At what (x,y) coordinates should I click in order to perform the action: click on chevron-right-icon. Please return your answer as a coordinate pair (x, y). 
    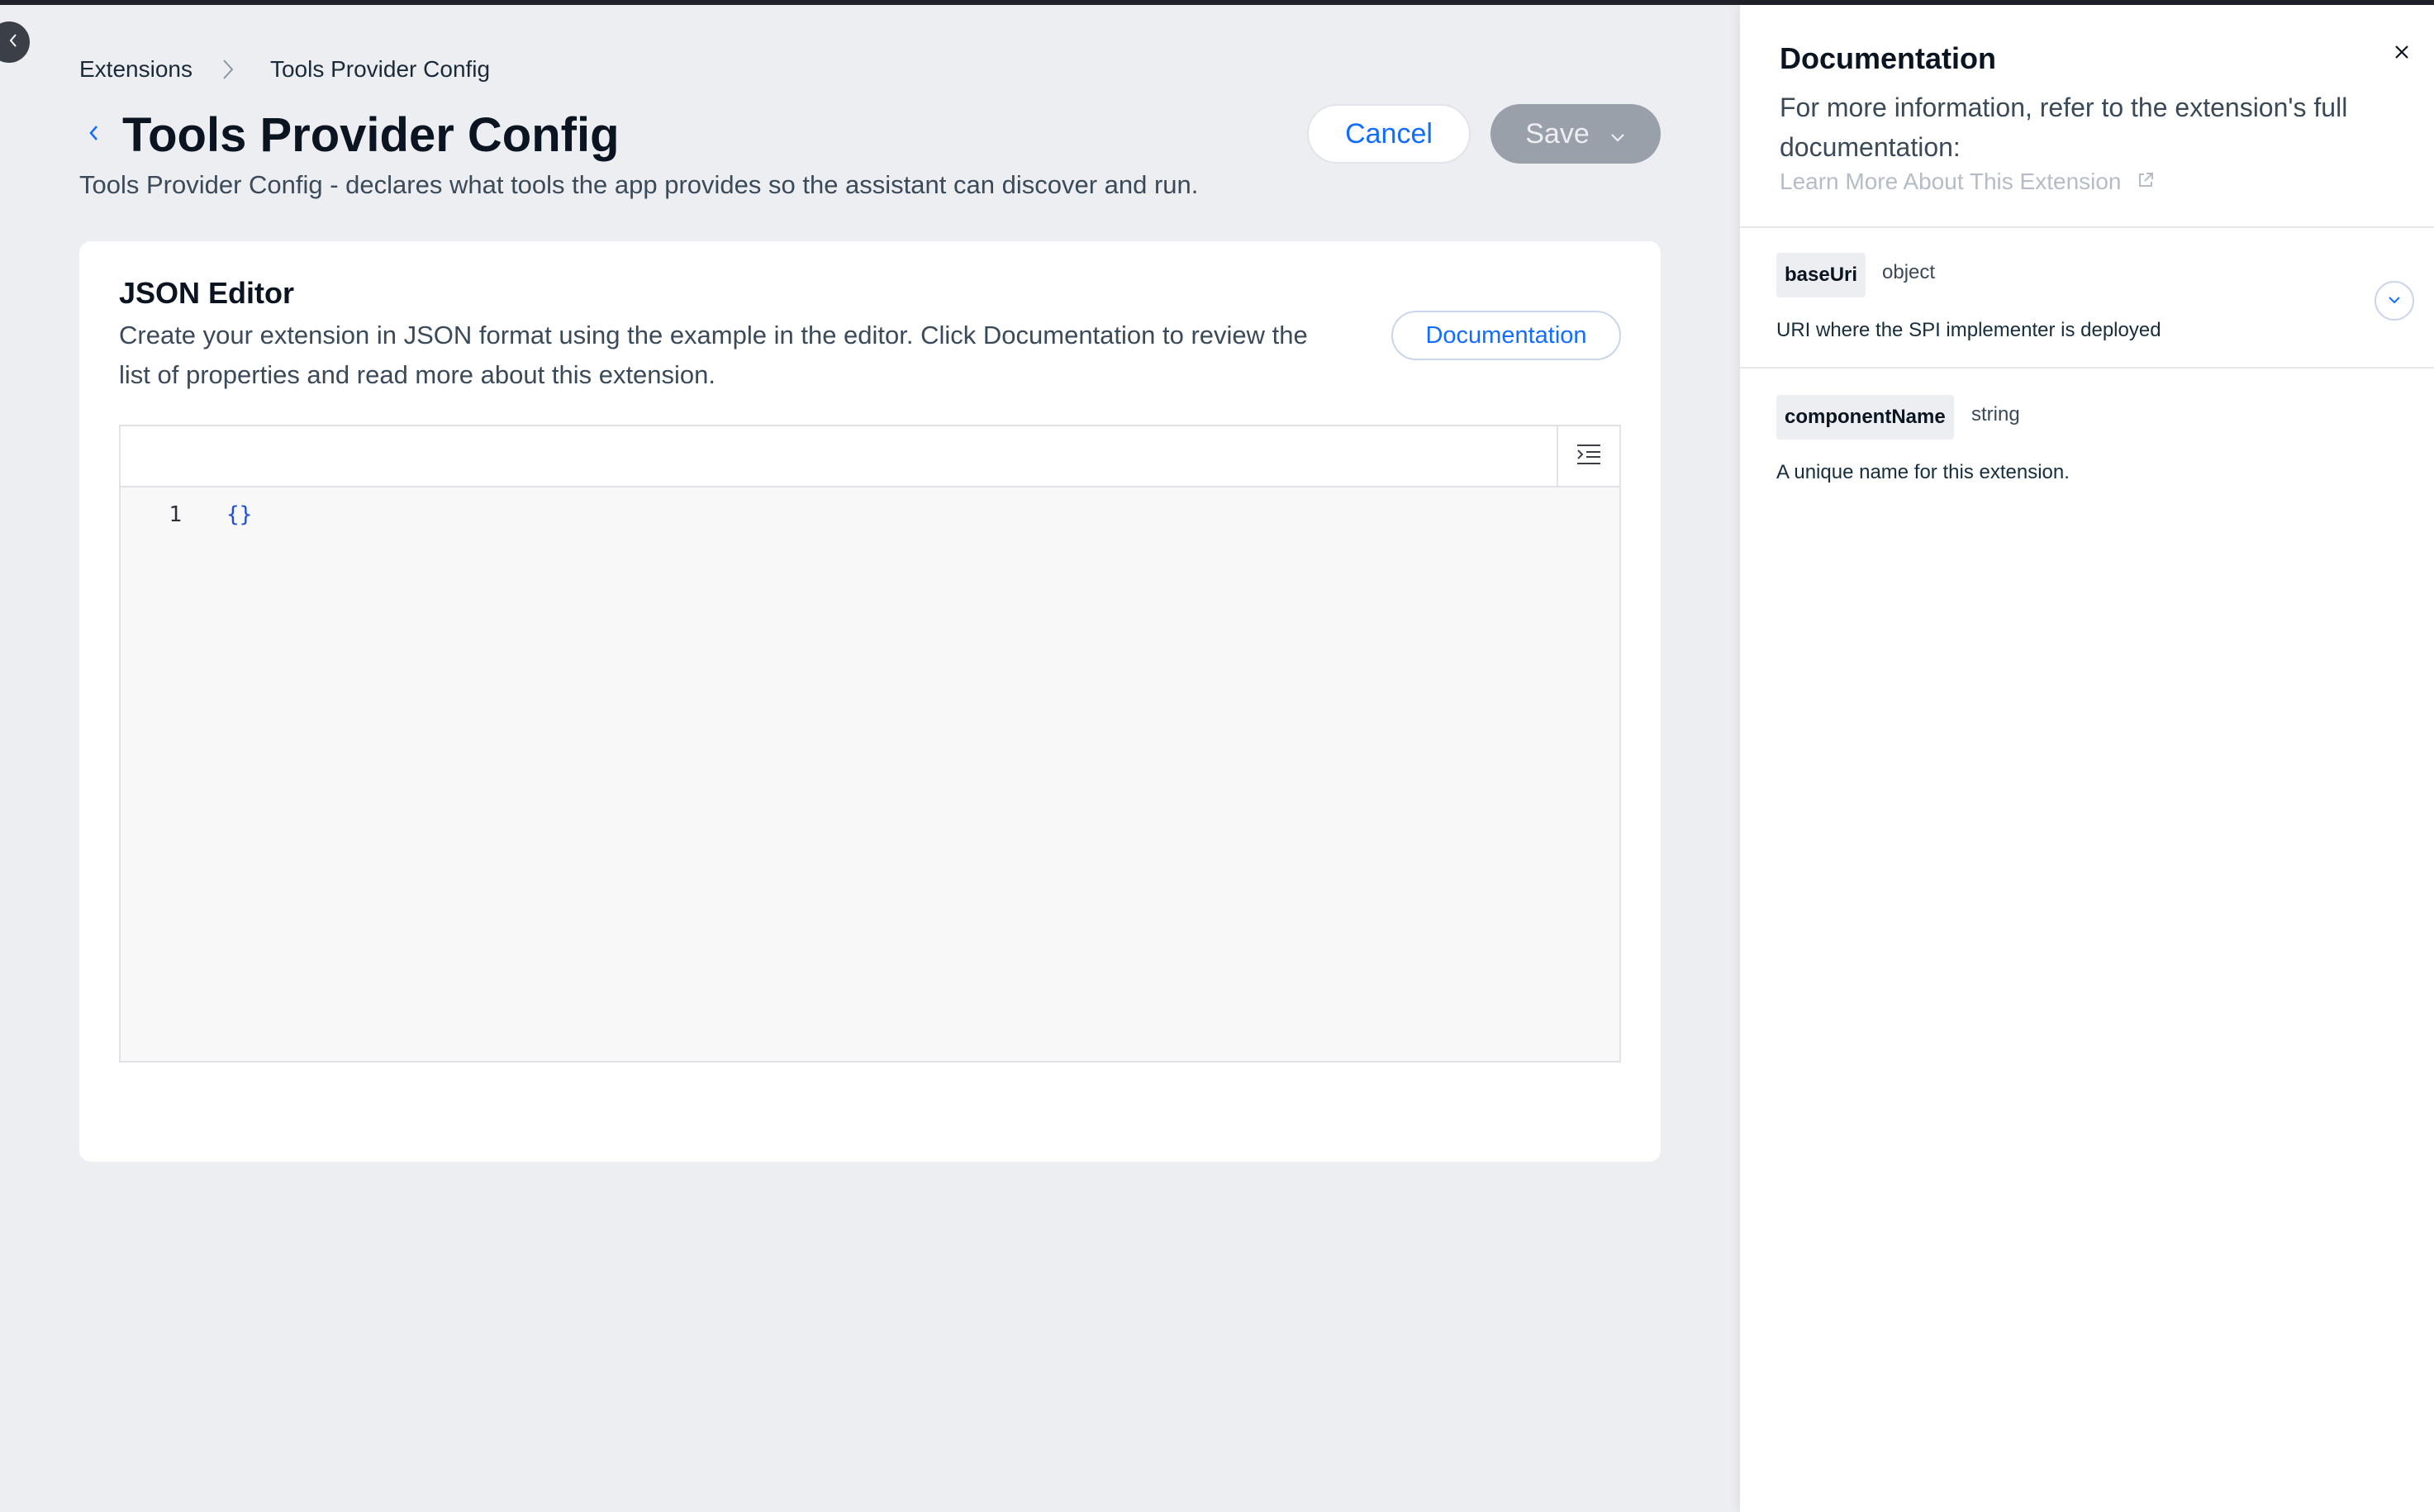
    Looking at the image, I should click on (228, 69).